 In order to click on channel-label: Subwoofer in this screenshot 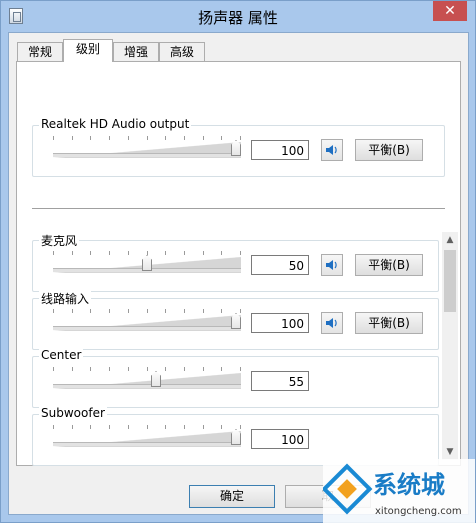, I will do `click(73, 413)`.